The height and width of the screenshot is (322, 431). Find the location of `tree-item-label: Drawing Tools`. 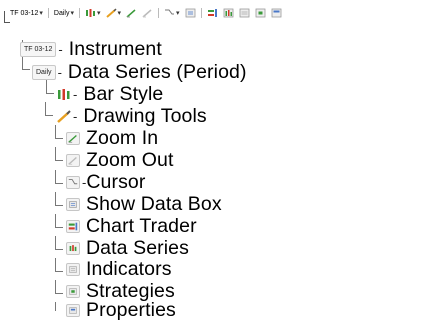

tree-item-label: Drawing Tools is located at coordinates (145, 115).